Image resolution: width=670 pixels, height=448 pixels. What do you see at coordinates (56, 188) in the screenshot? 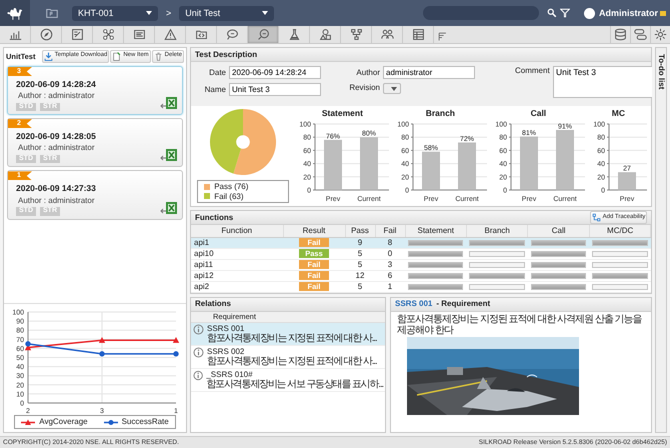
I see `run-date: 2020-06-09 14:27:33` at bounding box center [56, 188].